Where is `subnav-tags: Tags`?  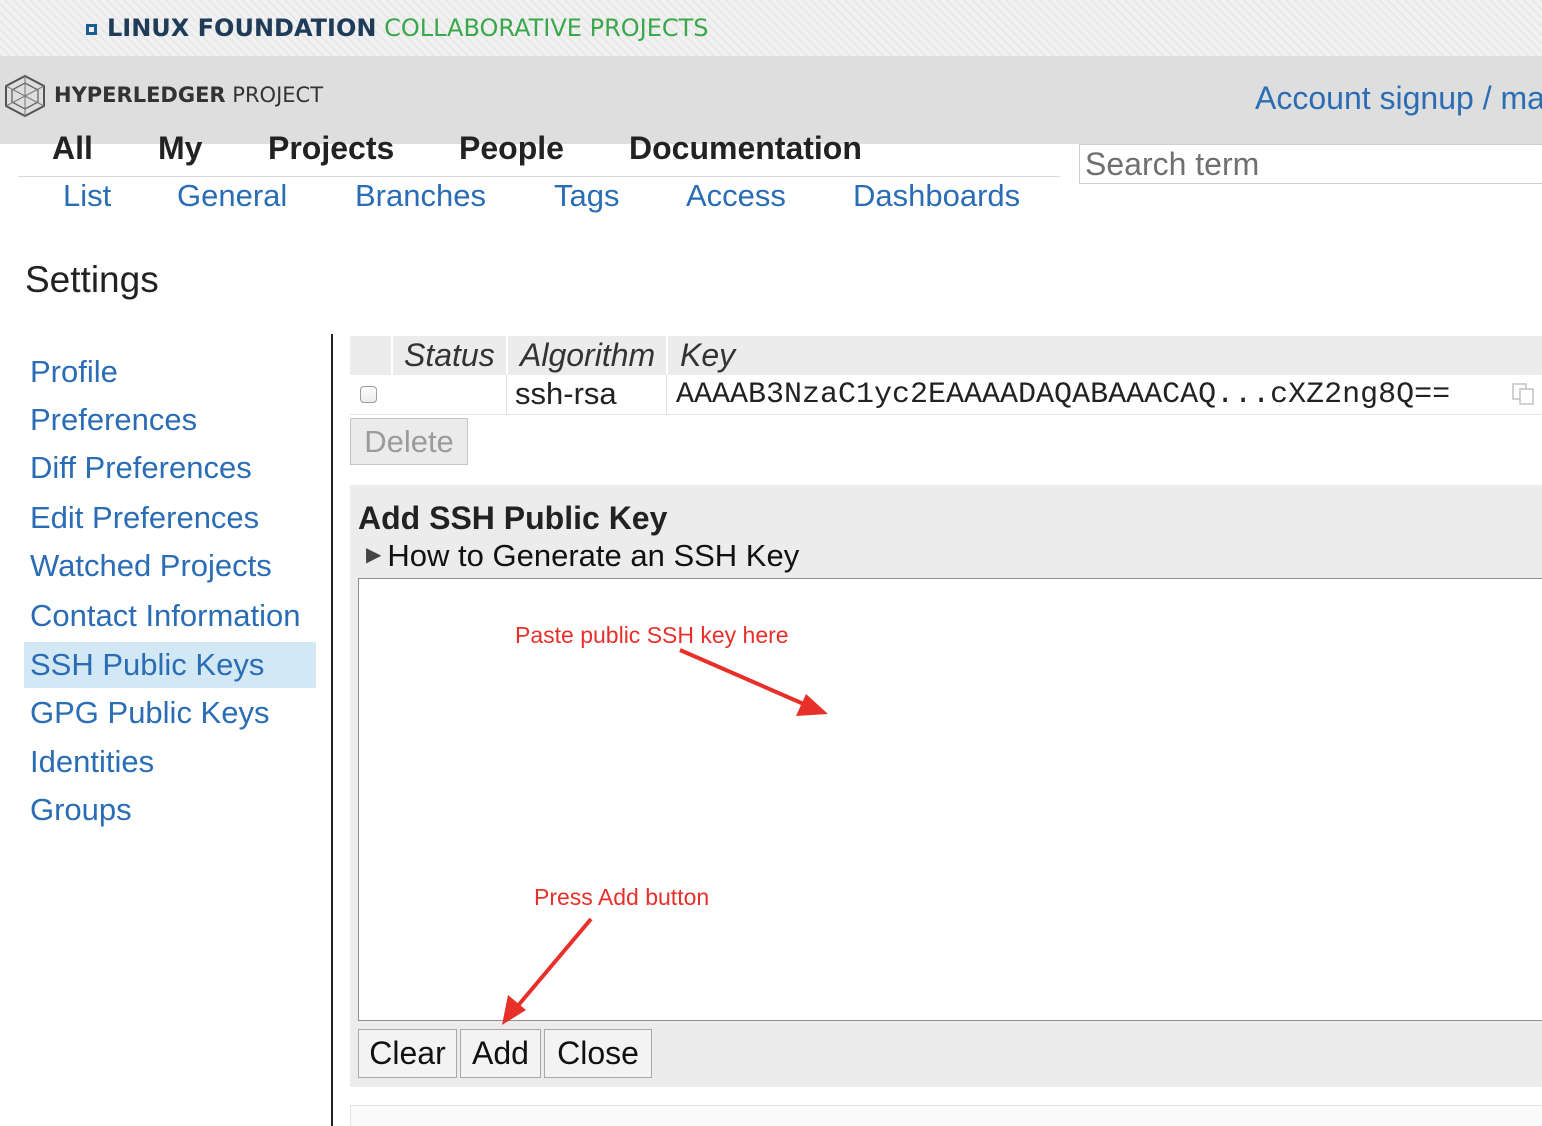 subnav-tags: Tags is located at coordinates (586, 196).